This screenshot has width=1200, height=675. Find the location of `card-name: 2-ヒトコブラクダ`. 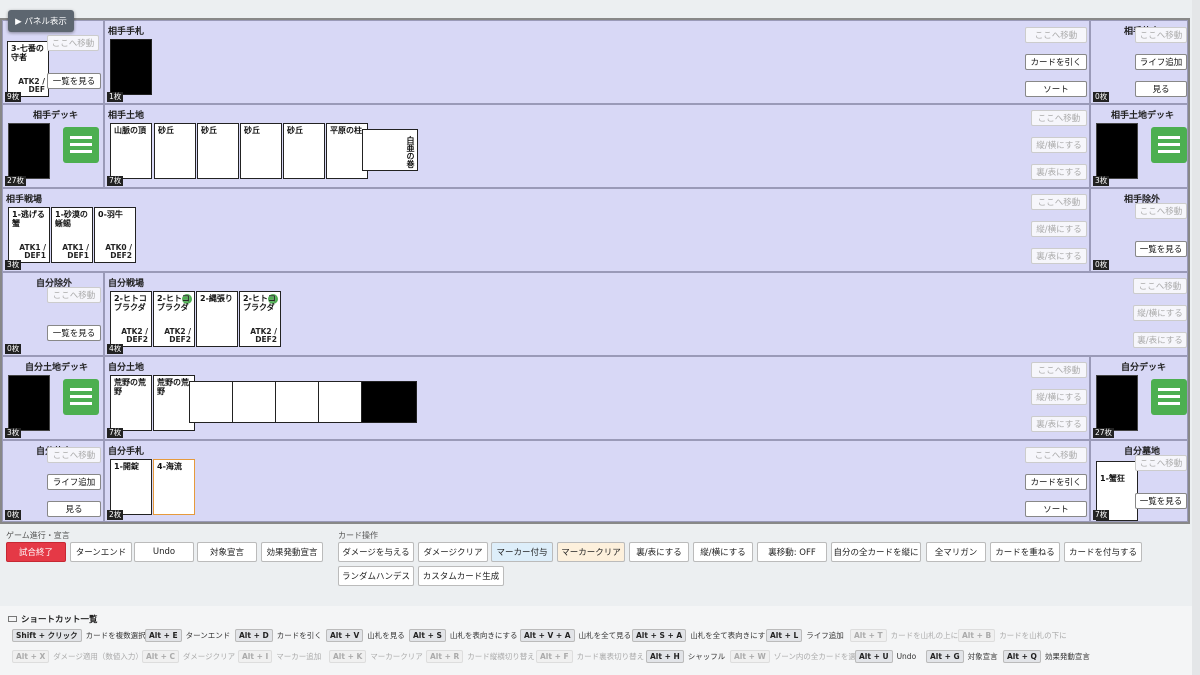

card-name: 2-ヒトコブラクダ is located at coordinates (173, 303).